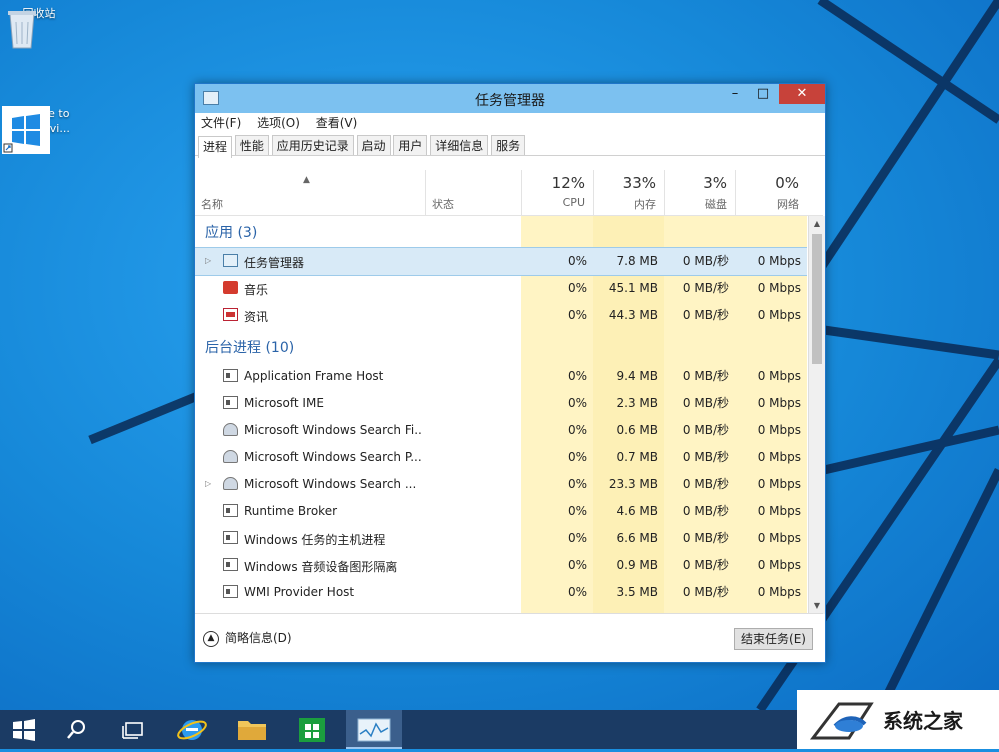 The height and width of the screenshot is (752, 999). I want to click on memory-value: 9.4 MB, so click(637, 376).